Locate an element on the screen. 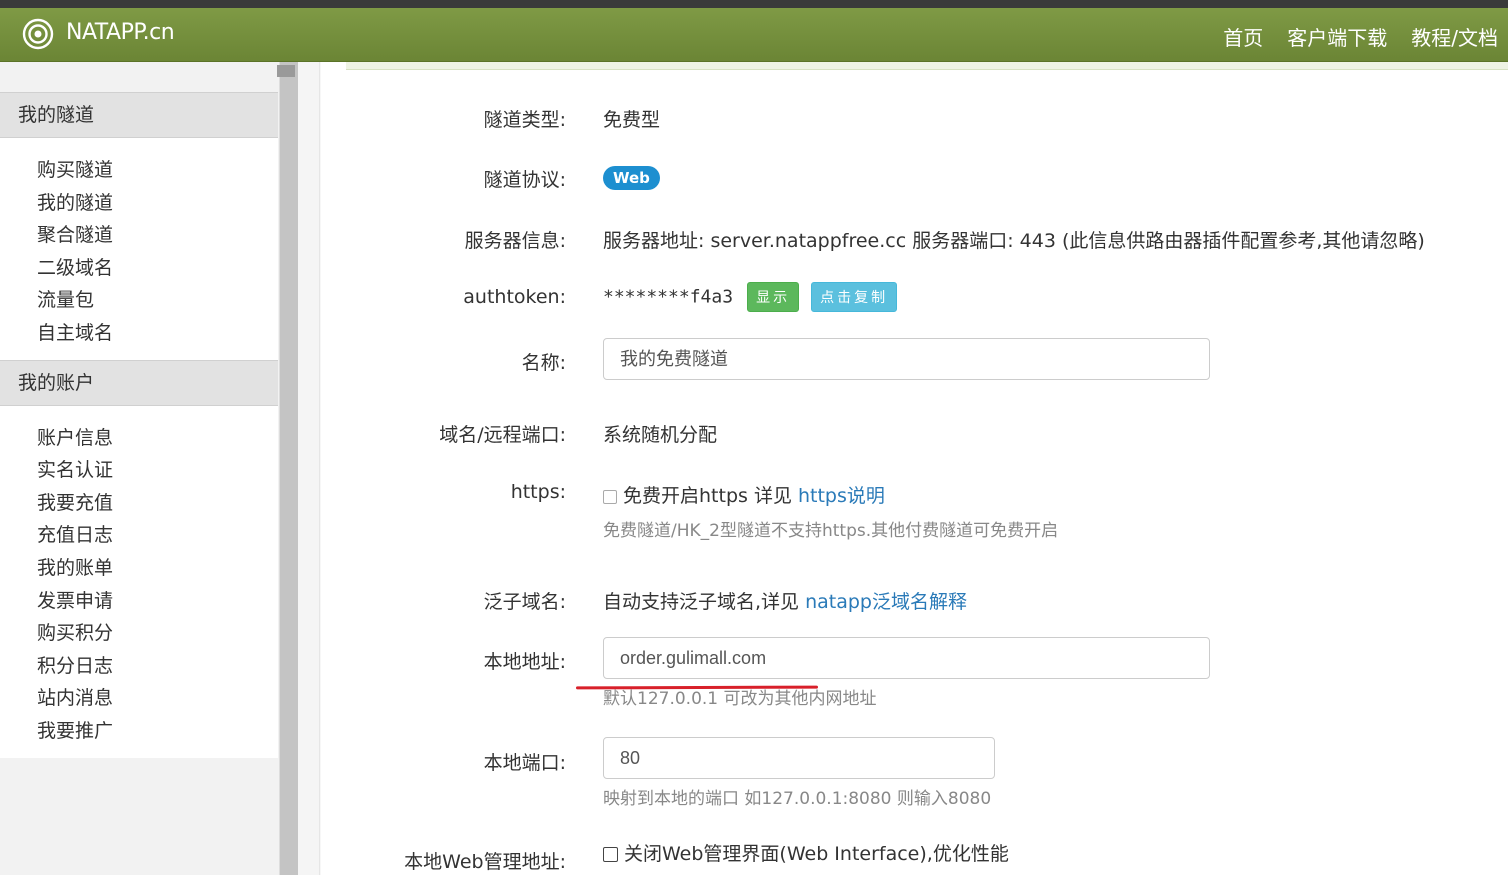 The width and height of the screenshot is (1508, 875). sidebar-section-account: 我的账户 is located at coordinates (139, 382).